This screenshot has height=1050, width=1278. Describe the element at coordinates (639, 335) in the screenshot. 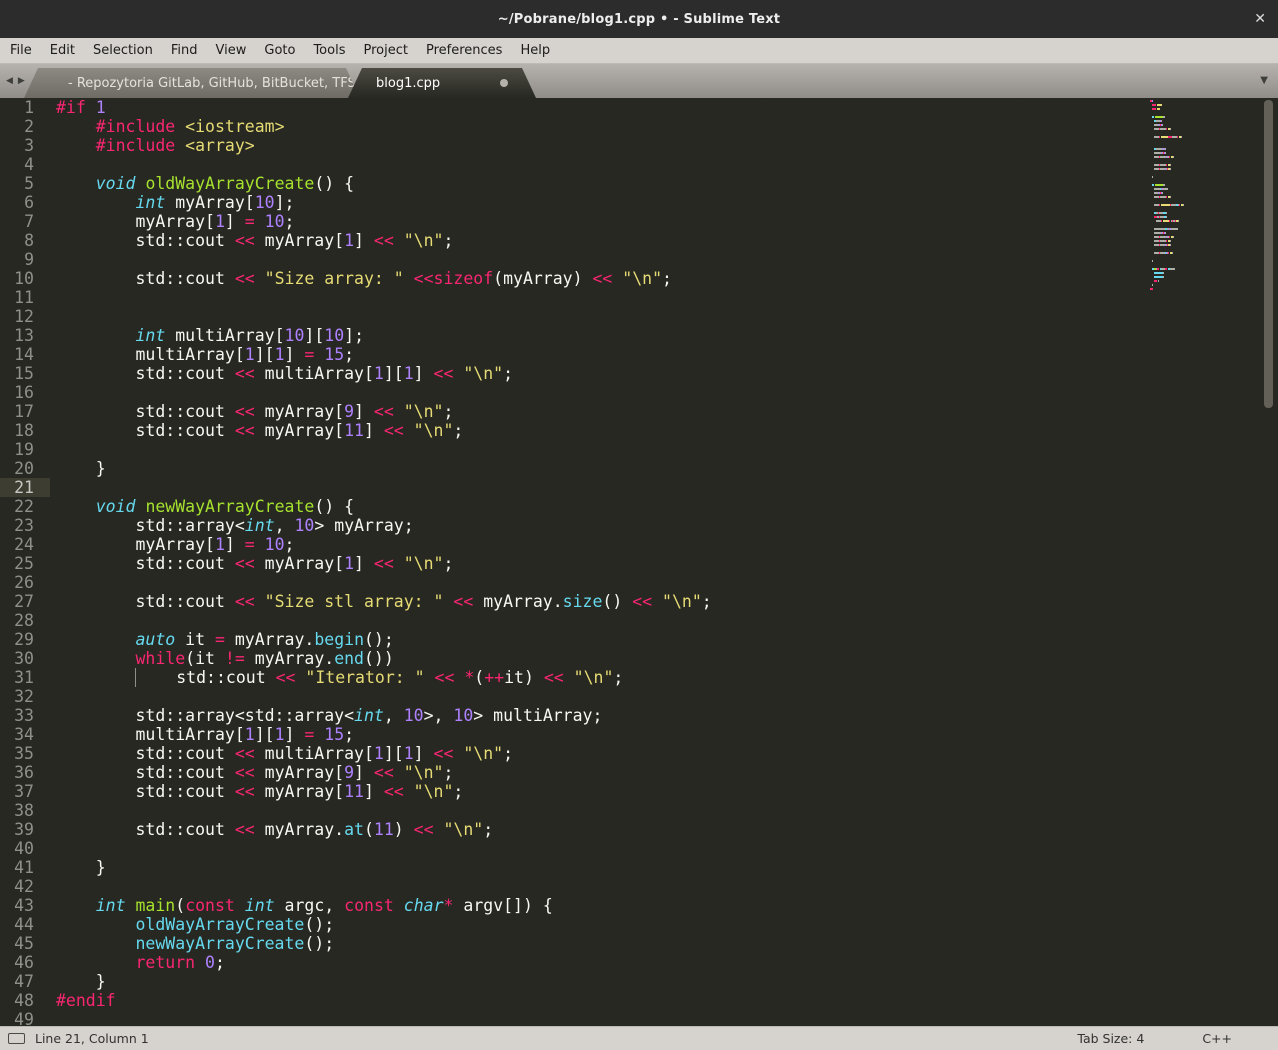

I see `code-line-13: 13 int multiArray[10][10];` at that location.